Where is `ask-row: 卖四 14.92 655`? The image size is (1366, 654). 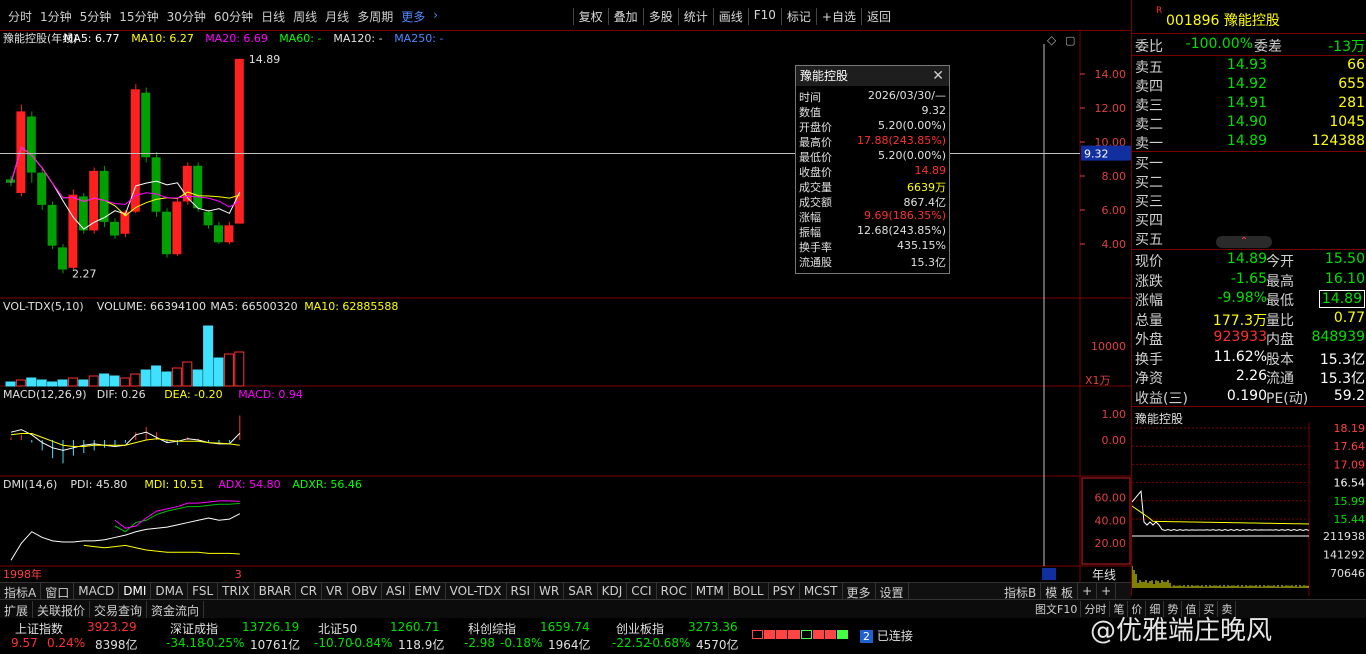
ask-row: 卖四 14.92 655 is located at coordinates (1249, 85).